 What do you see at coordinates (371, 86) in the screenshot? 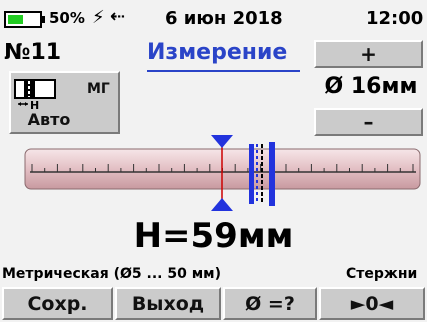
I see `diameter-value: Ø 16мм` at bounding box center [371, 86].